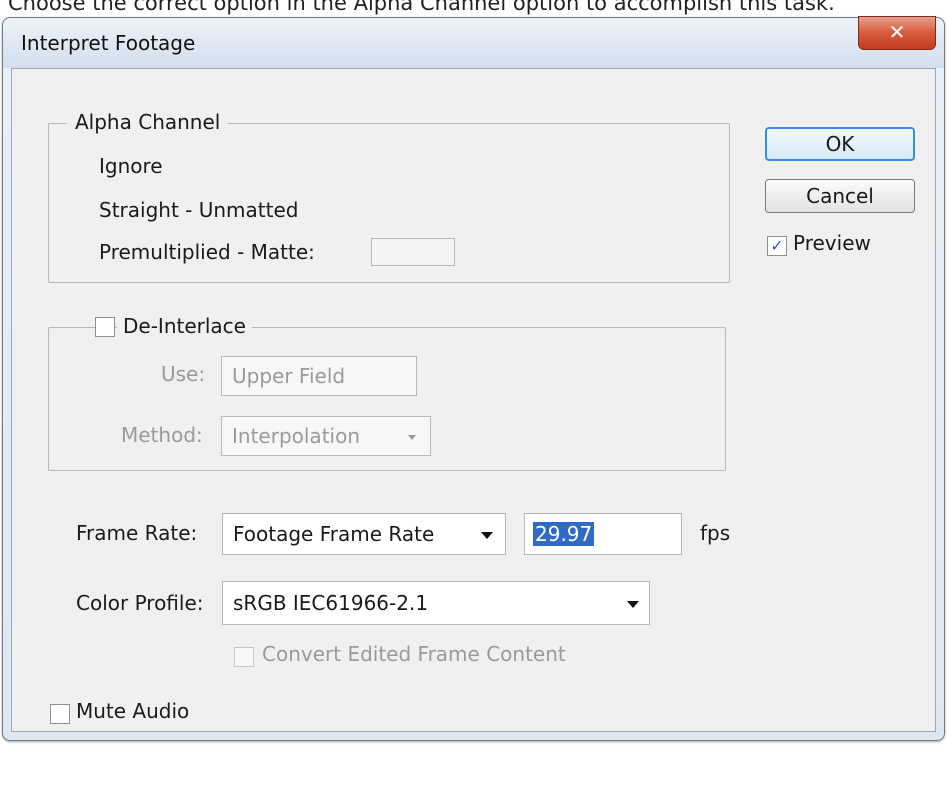  I want to click on close-icon: ✕, so click(897, 32).